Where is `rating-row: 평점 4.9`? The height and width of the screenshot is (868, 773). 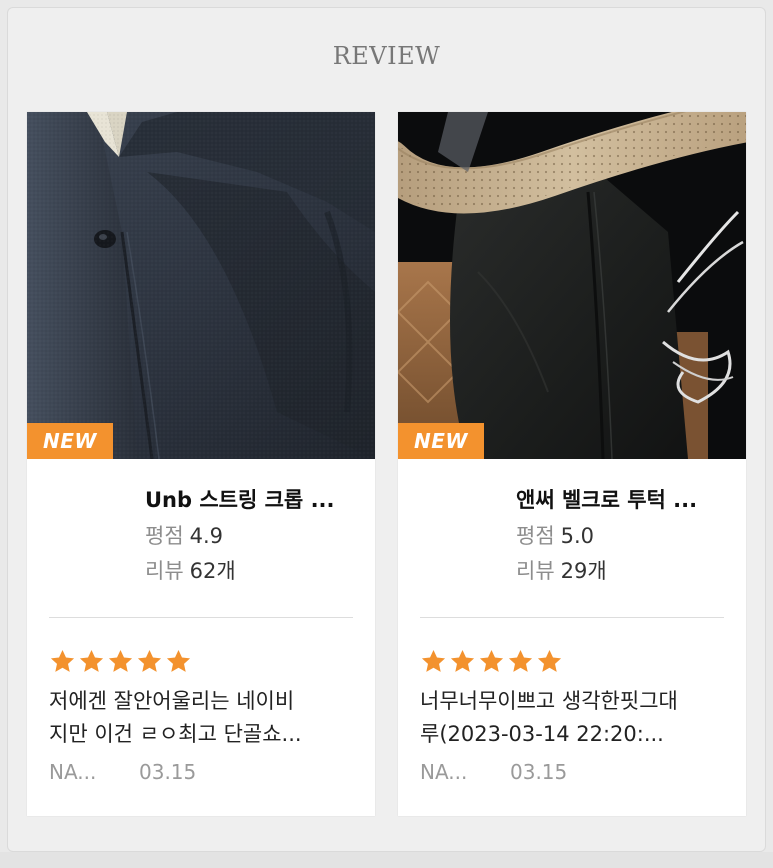
rating-row: 평점 4.9 is located at coordinates (257, 536).